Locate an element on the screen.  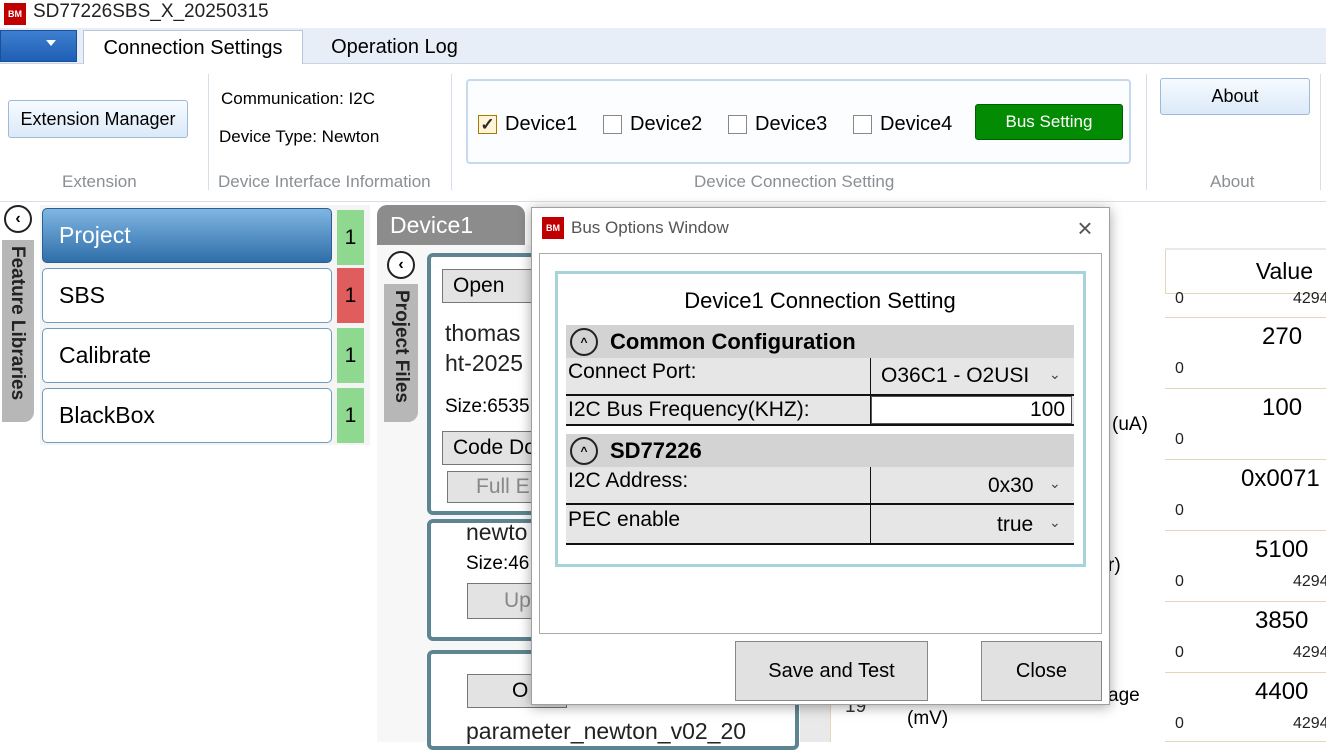
pec-enable-label: PEC enable is located at coordinates (624, 519).